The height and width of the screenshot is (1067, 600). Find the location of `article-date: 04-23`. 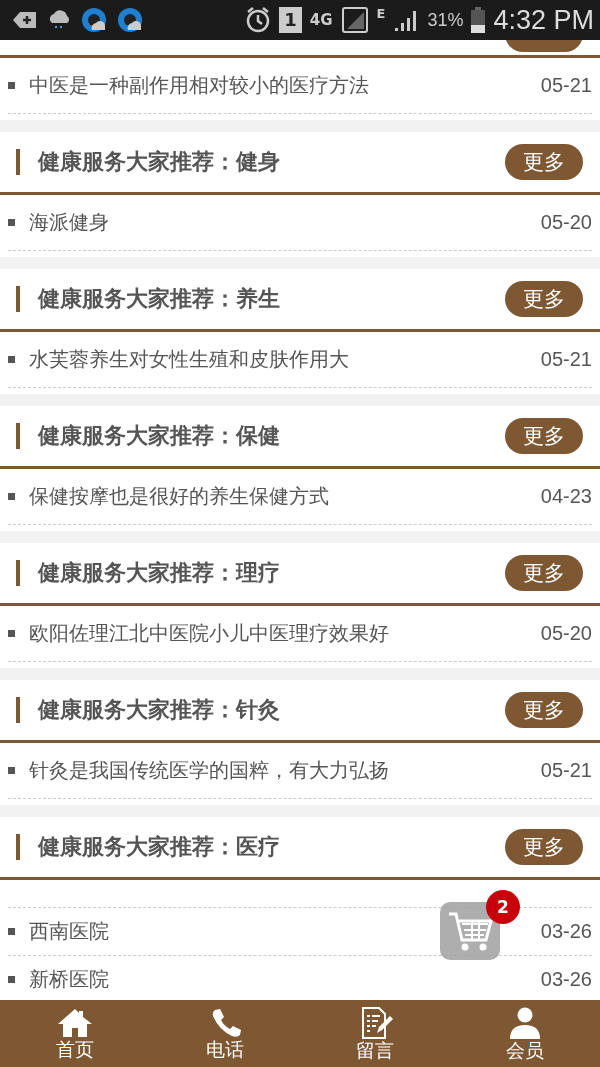

article-date: 04-23 is located at coordinates (566, 496).